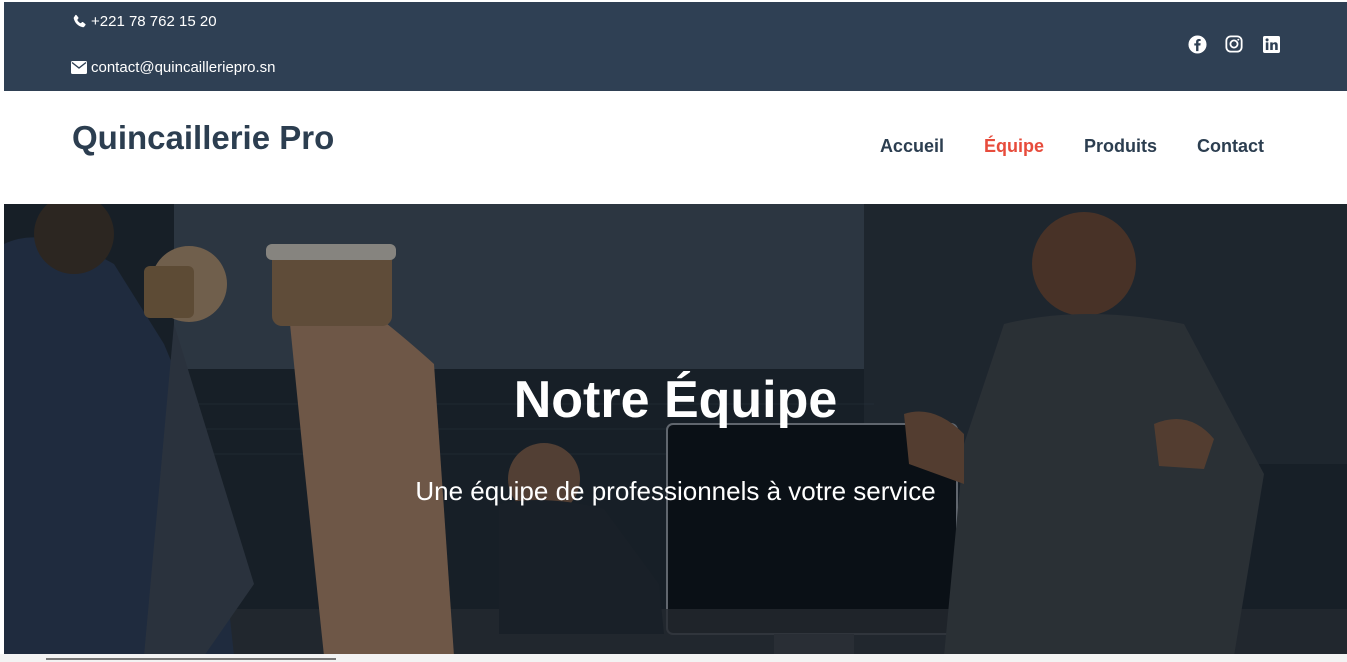 The height and width of the screenshot is (662, 1347). What do you see at coordinates (1271, 44) in the screenshot?
I see `linkedin-icon` at bounding box center [1271, 44].